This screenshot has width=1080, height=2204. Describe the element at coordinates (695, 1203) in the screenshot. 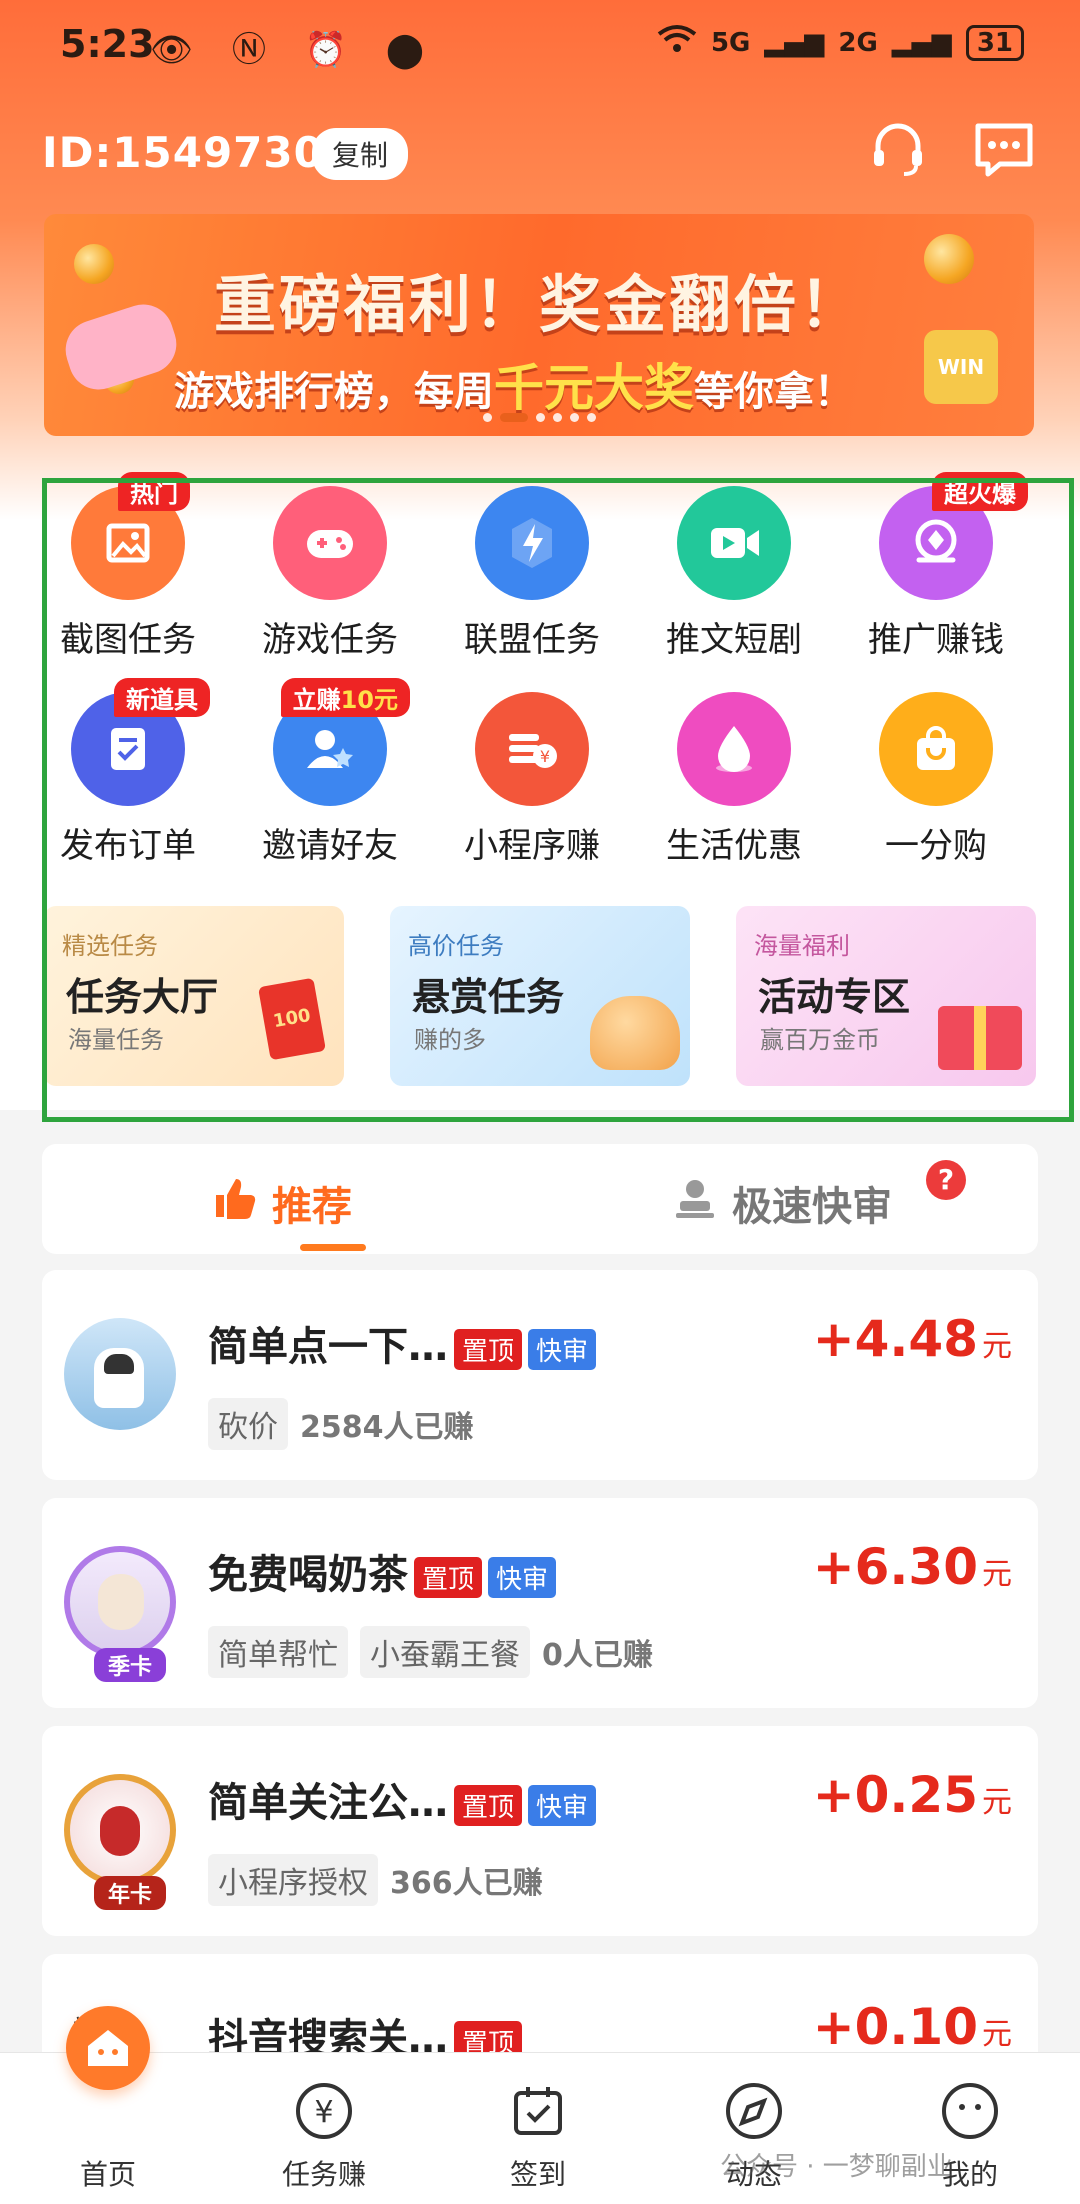

I see `user-stamp-icon` at that location.